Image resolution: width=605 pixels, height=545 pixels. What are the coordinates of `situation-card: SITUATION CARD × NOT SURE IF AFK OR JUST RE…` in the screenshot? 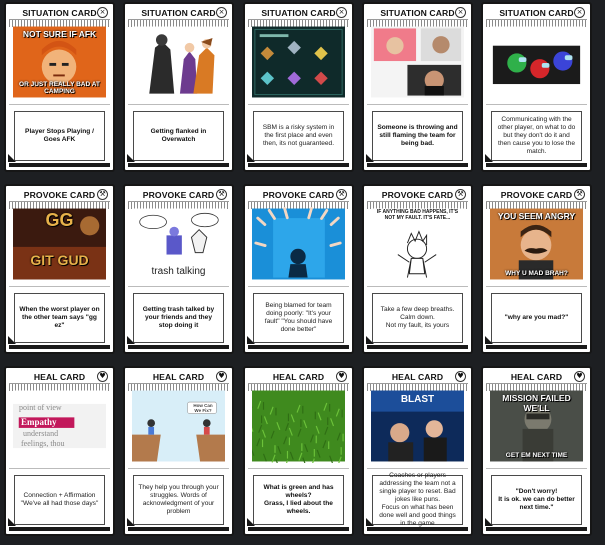 It's located at (59, 87).